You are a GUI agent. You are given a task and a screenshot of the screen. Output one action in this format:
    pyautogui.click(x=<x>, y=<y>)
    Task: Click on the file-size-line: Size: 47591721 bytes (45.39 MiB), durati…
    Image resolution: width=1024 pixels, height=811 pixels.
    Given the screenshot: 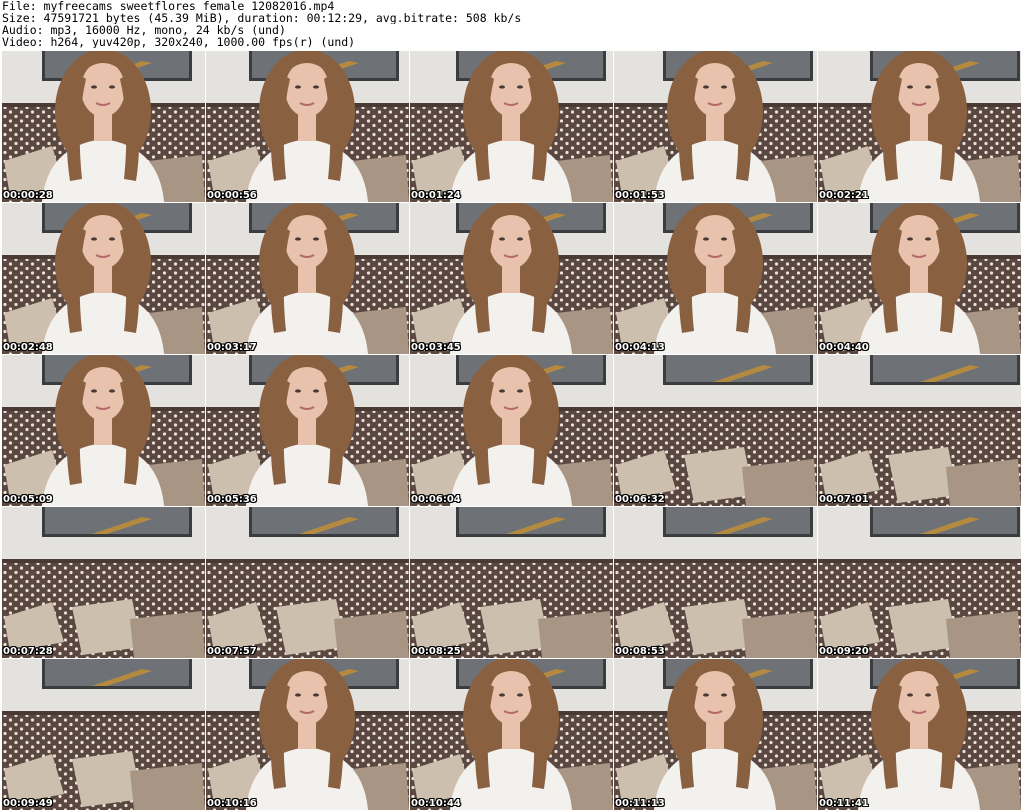 What is the action you would take?
    pyautogui.click(x=262, y=18)
    